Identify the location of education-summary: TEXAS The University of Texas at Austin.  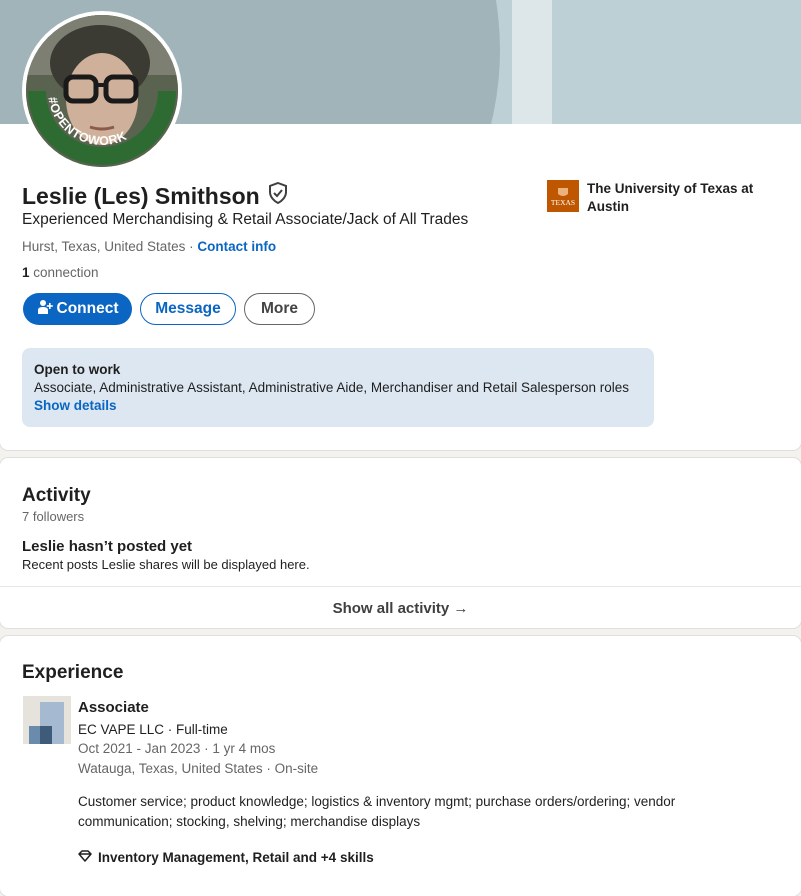
(657, 198).